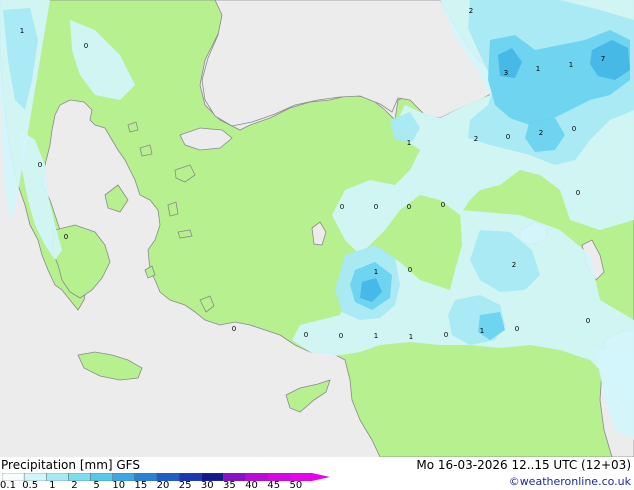 This screenshot has width=634, height=490. I want to click on scale-tick-label: 20, so click(163, 485).